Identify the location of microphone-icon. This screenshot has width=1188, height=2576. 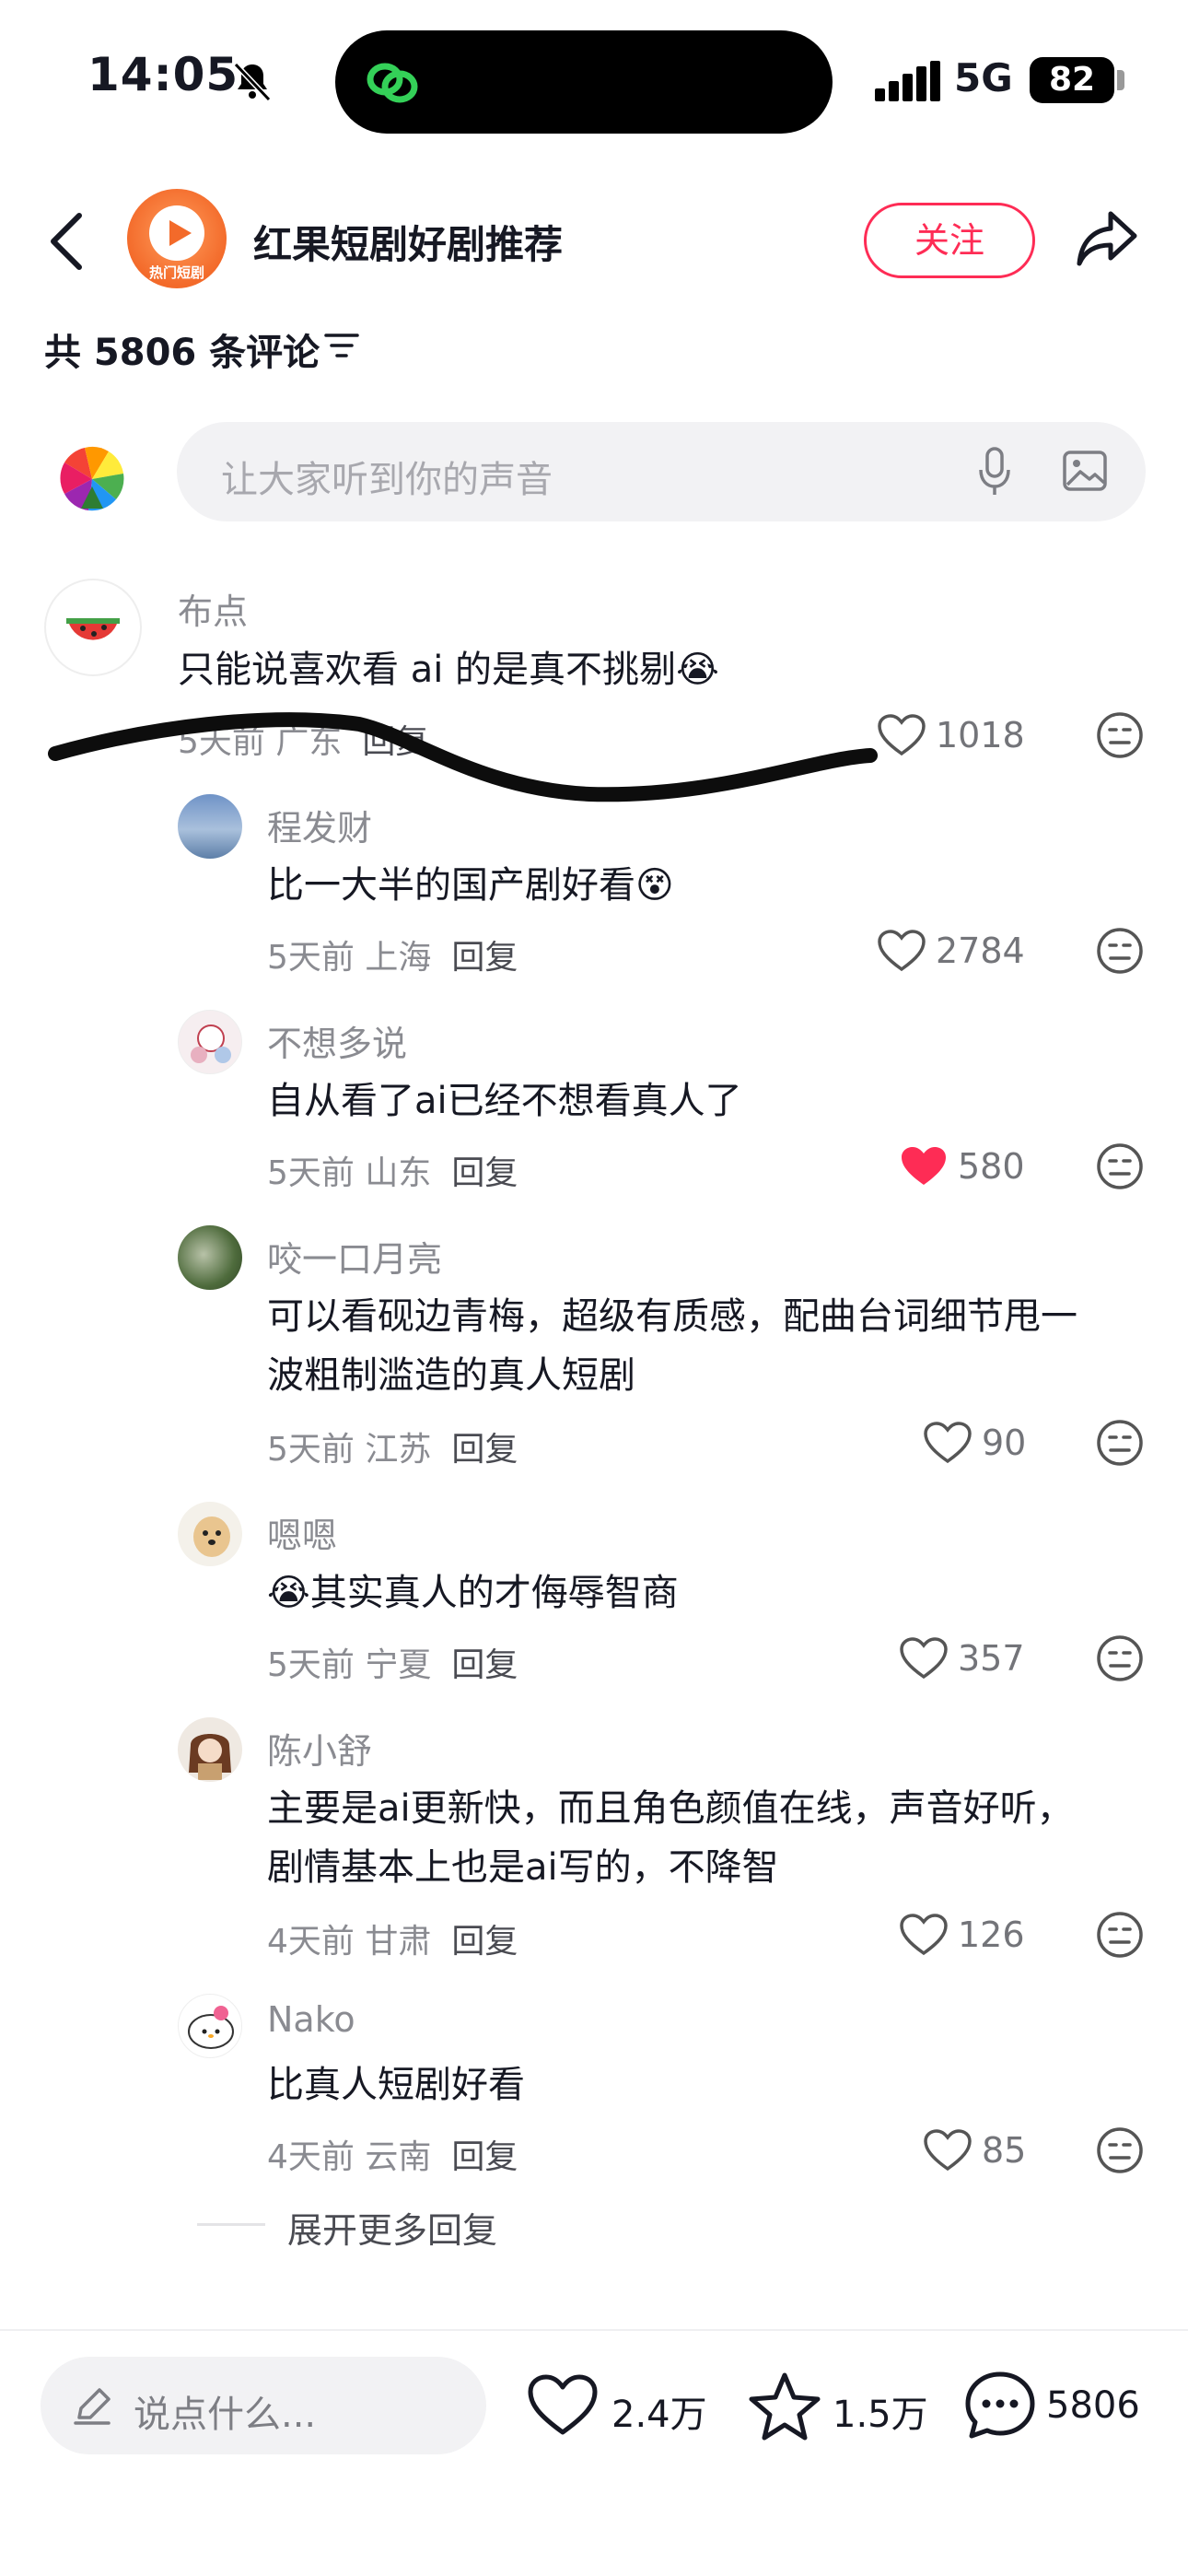
(995, 472).